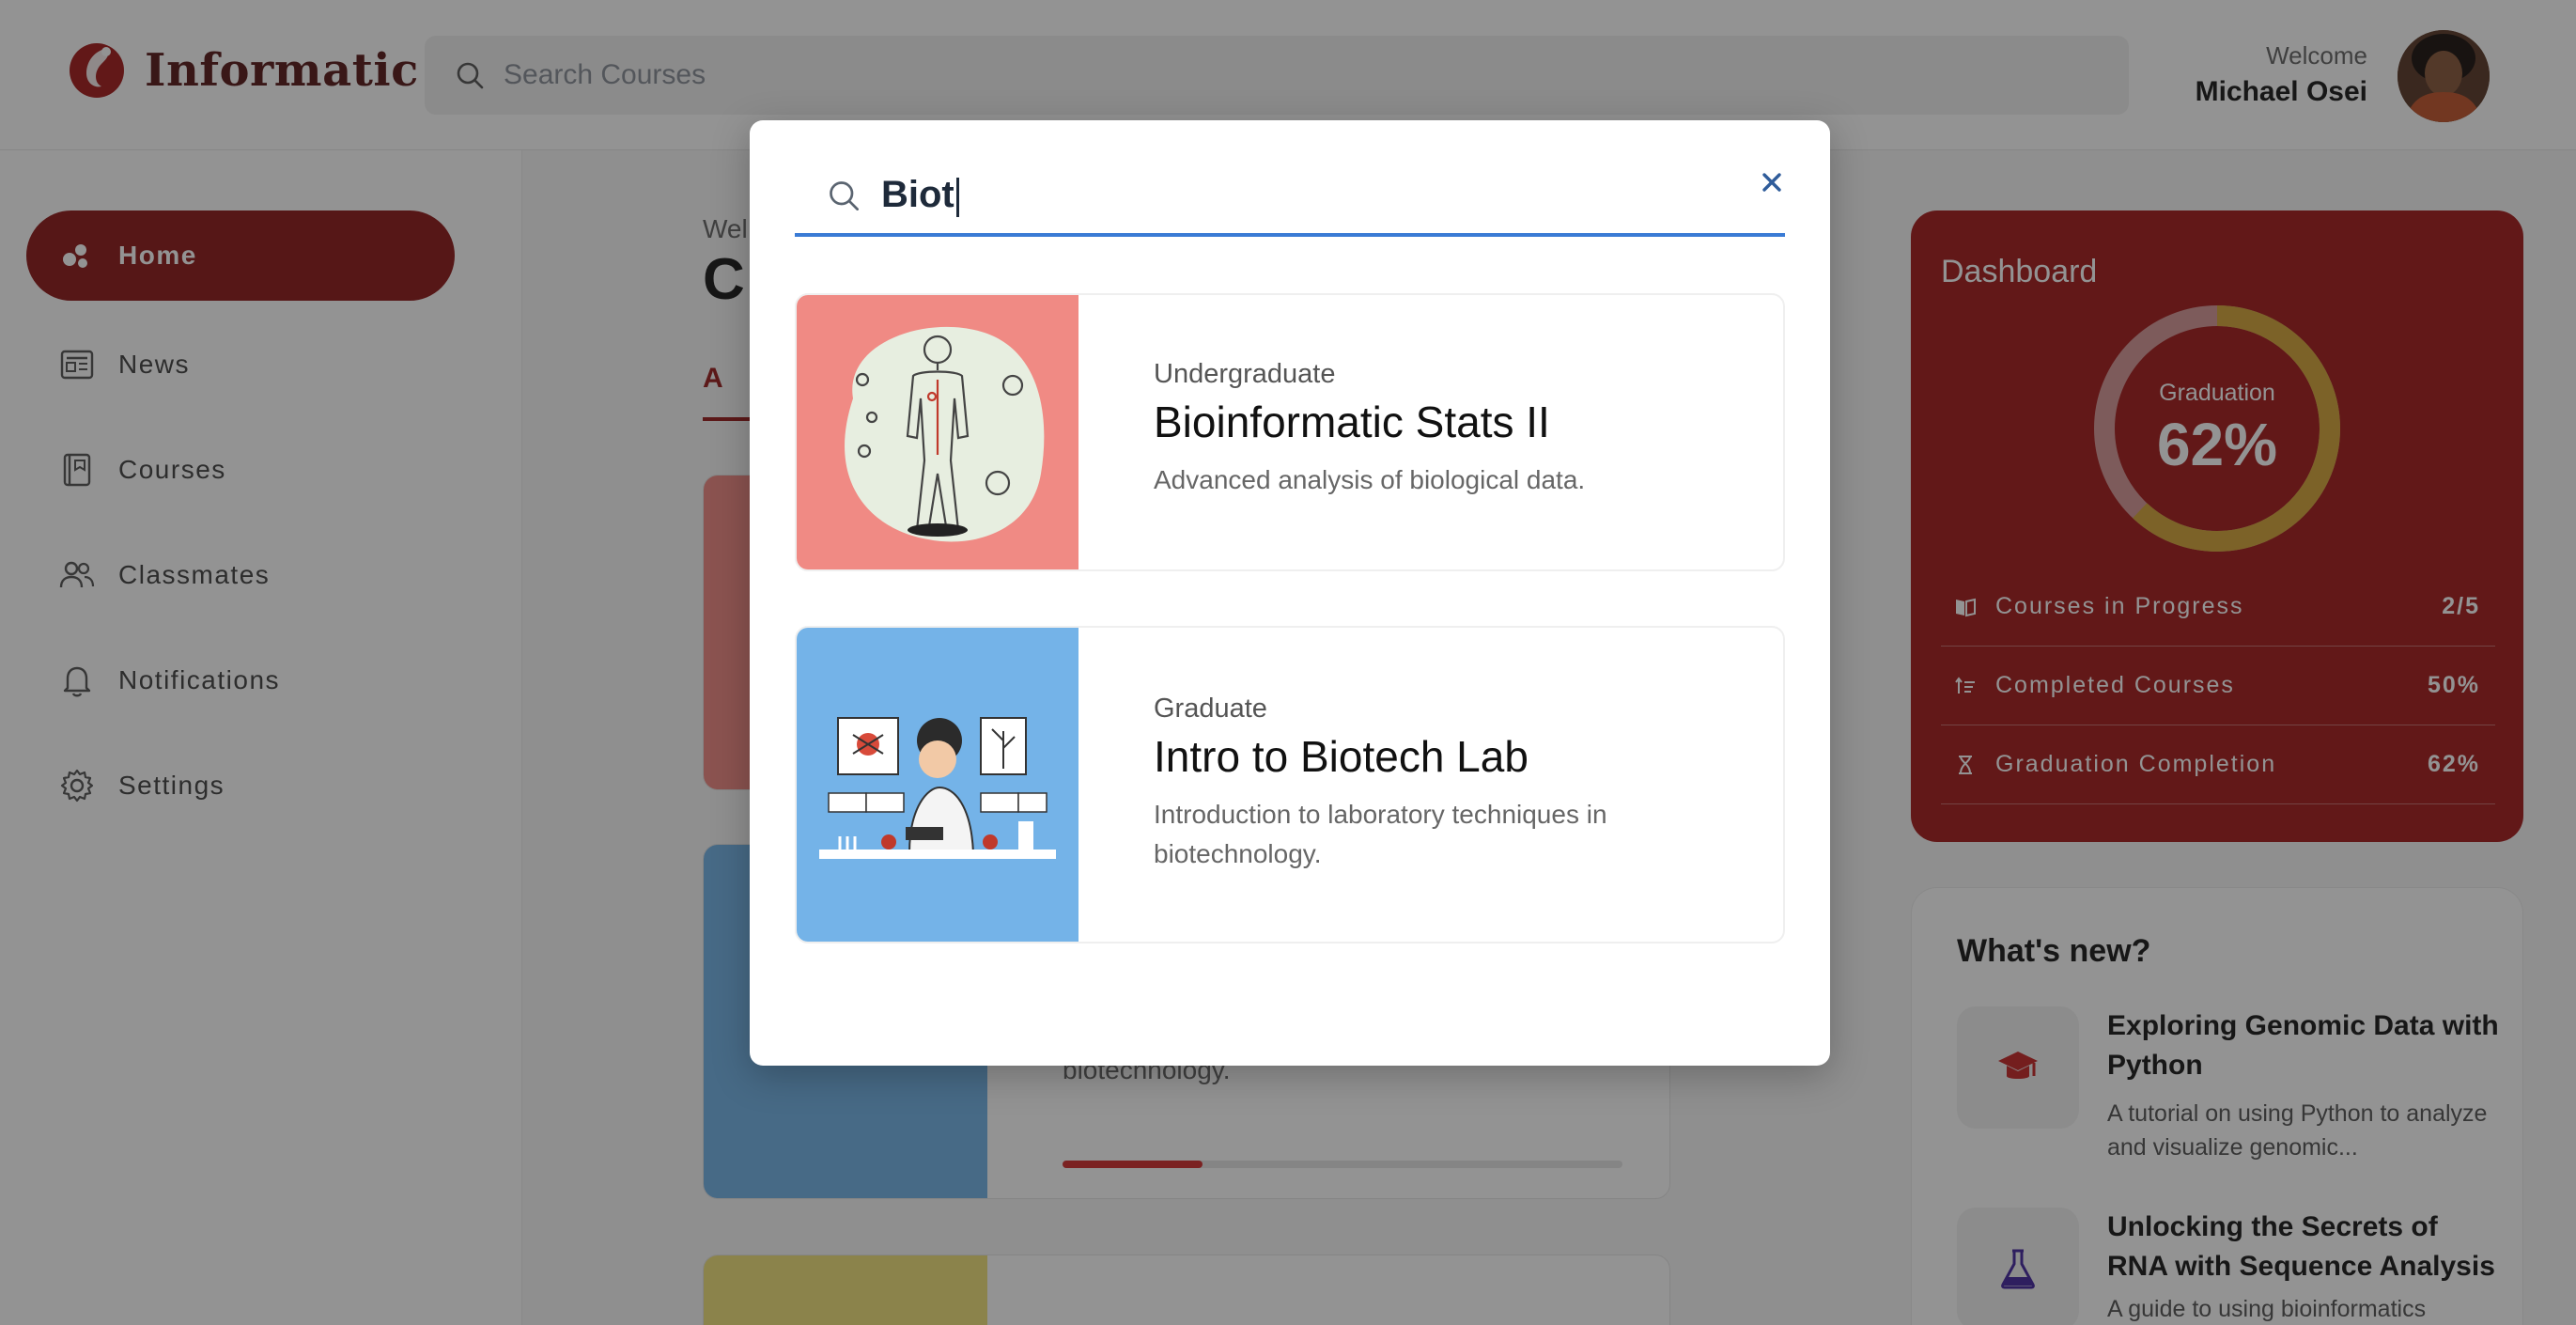 Image resolution: width=2576 pixels, height=1325 pixels. Describe the element at coordinates (1210, 709) in the screenshot. I see `result-level: Graduate` at that location.